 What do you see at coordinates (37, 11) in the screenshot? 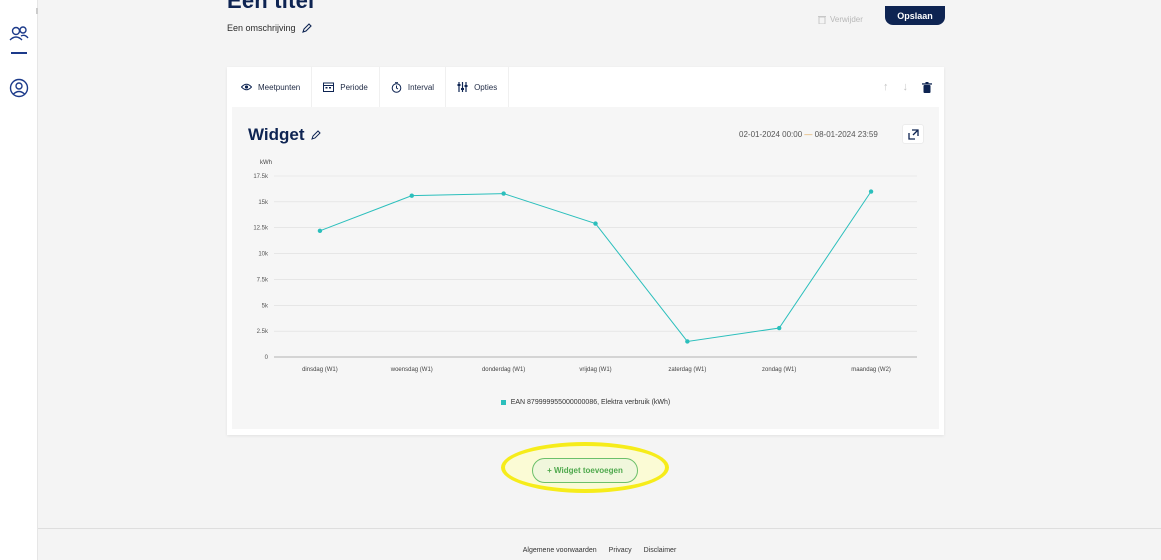
I see `sidebar-edge-mark` at bounding box center [37, 11].